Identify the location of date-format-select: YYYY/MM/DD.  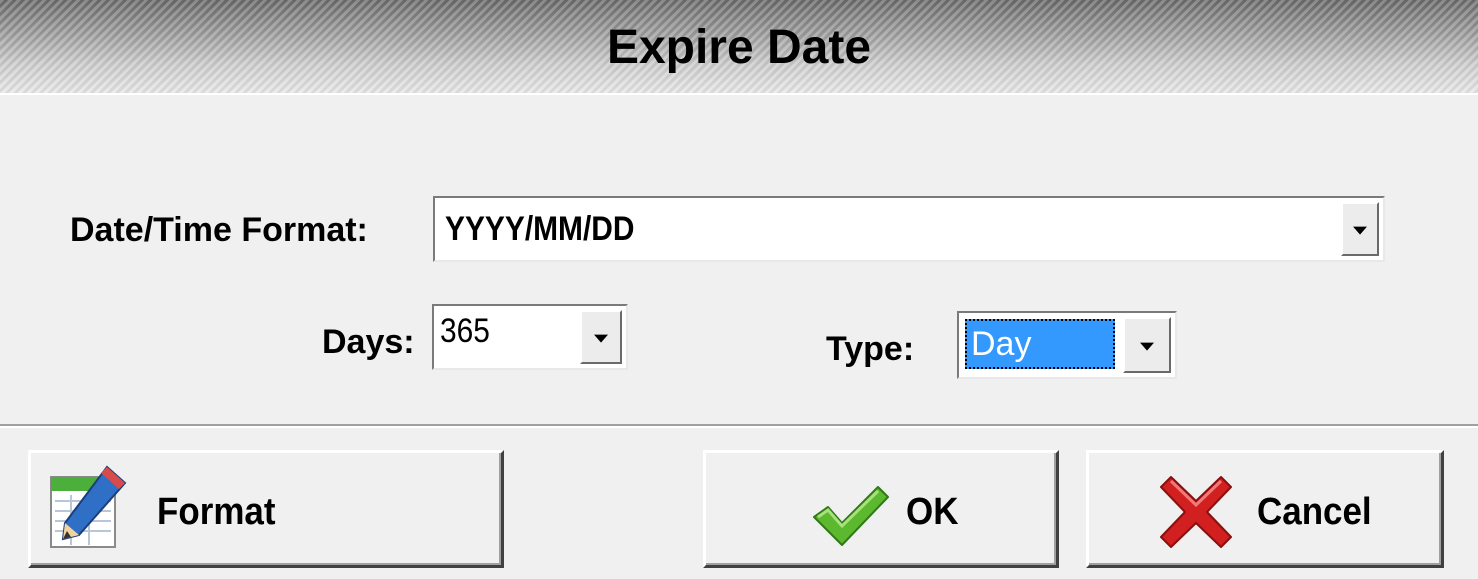
(909, 229).